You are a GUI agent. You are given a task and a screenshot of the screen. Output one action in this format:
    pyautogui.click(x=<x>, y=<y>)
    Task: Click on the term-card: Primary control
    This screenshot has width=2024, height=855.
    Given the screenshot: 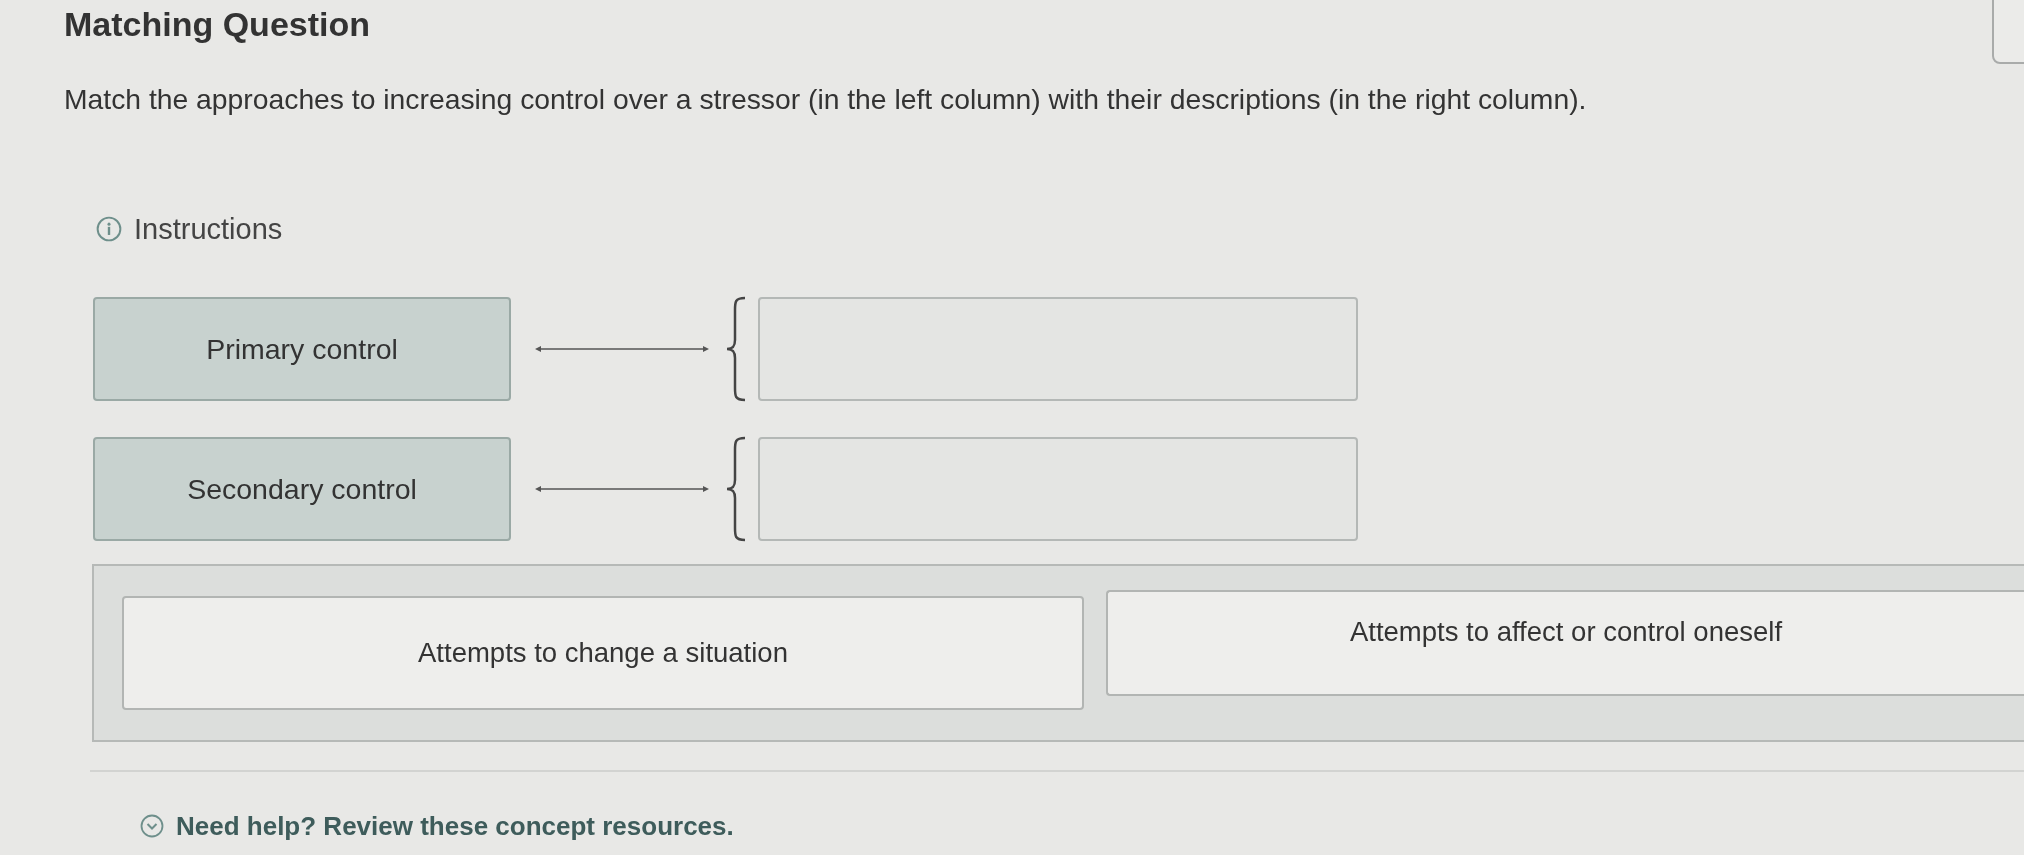 What is the action you would take?
    pyautogui.click(x=302, y=349)
    